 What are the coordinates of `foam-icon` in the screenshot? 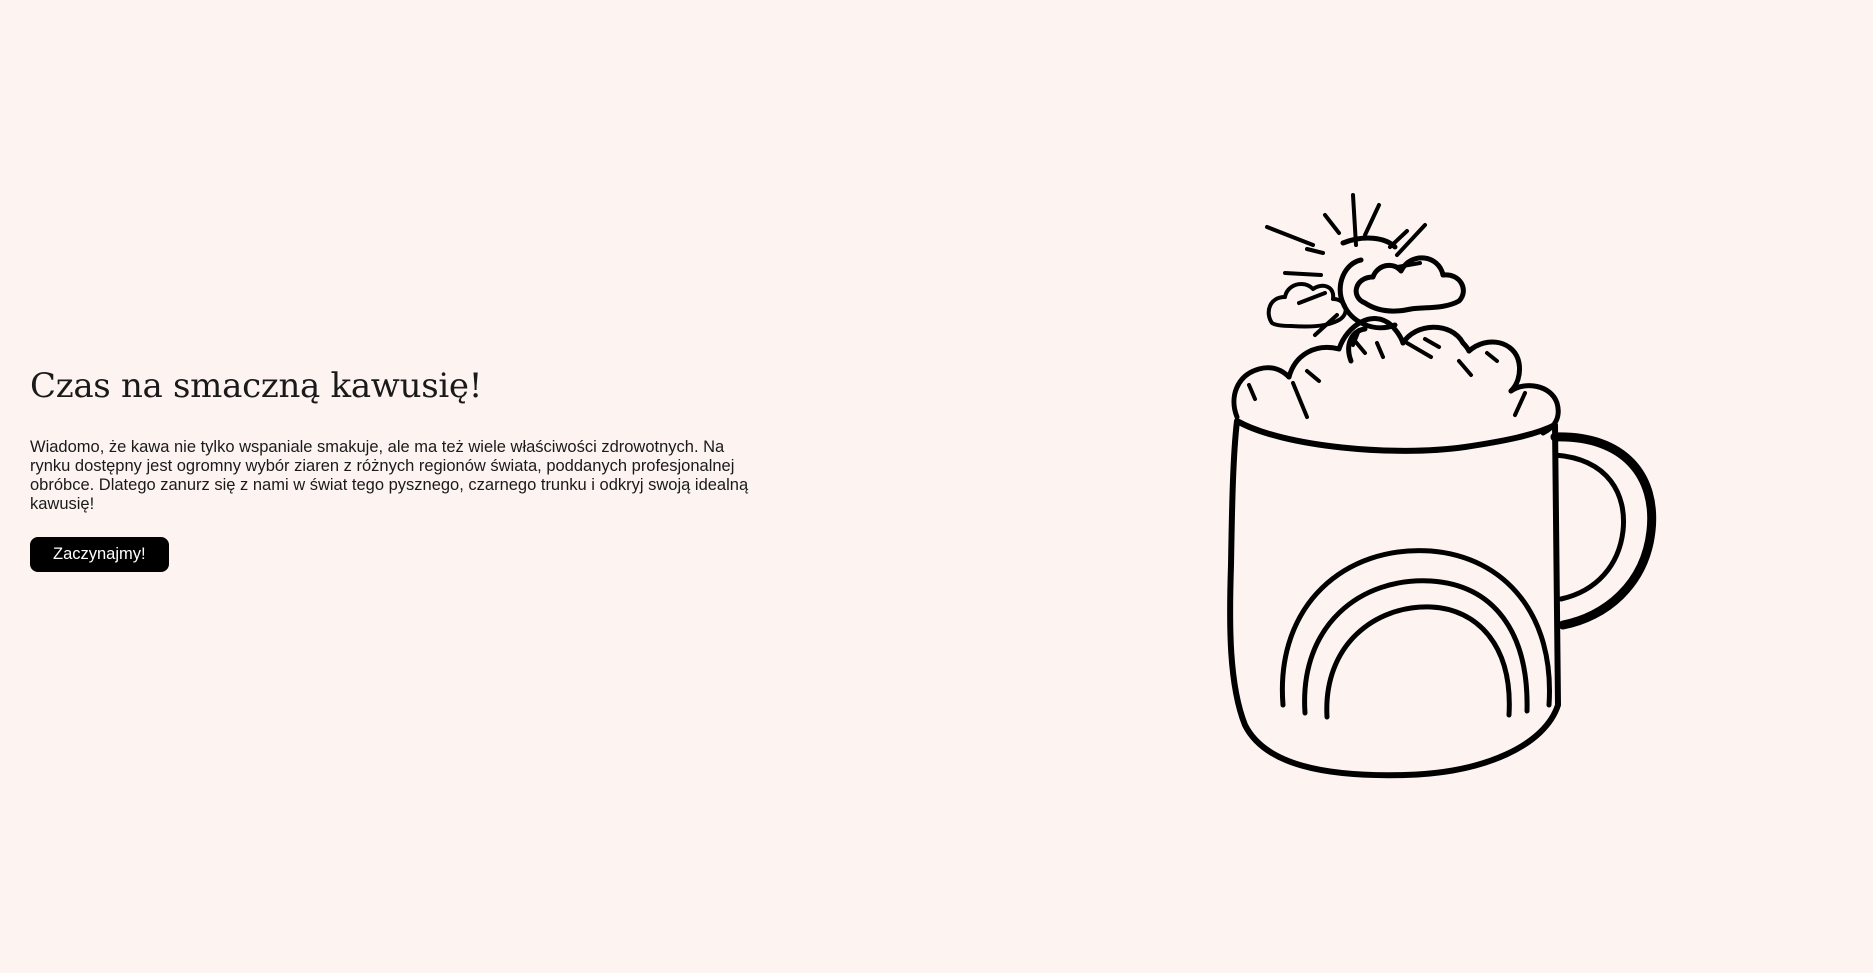 It's located at (1396, 376).